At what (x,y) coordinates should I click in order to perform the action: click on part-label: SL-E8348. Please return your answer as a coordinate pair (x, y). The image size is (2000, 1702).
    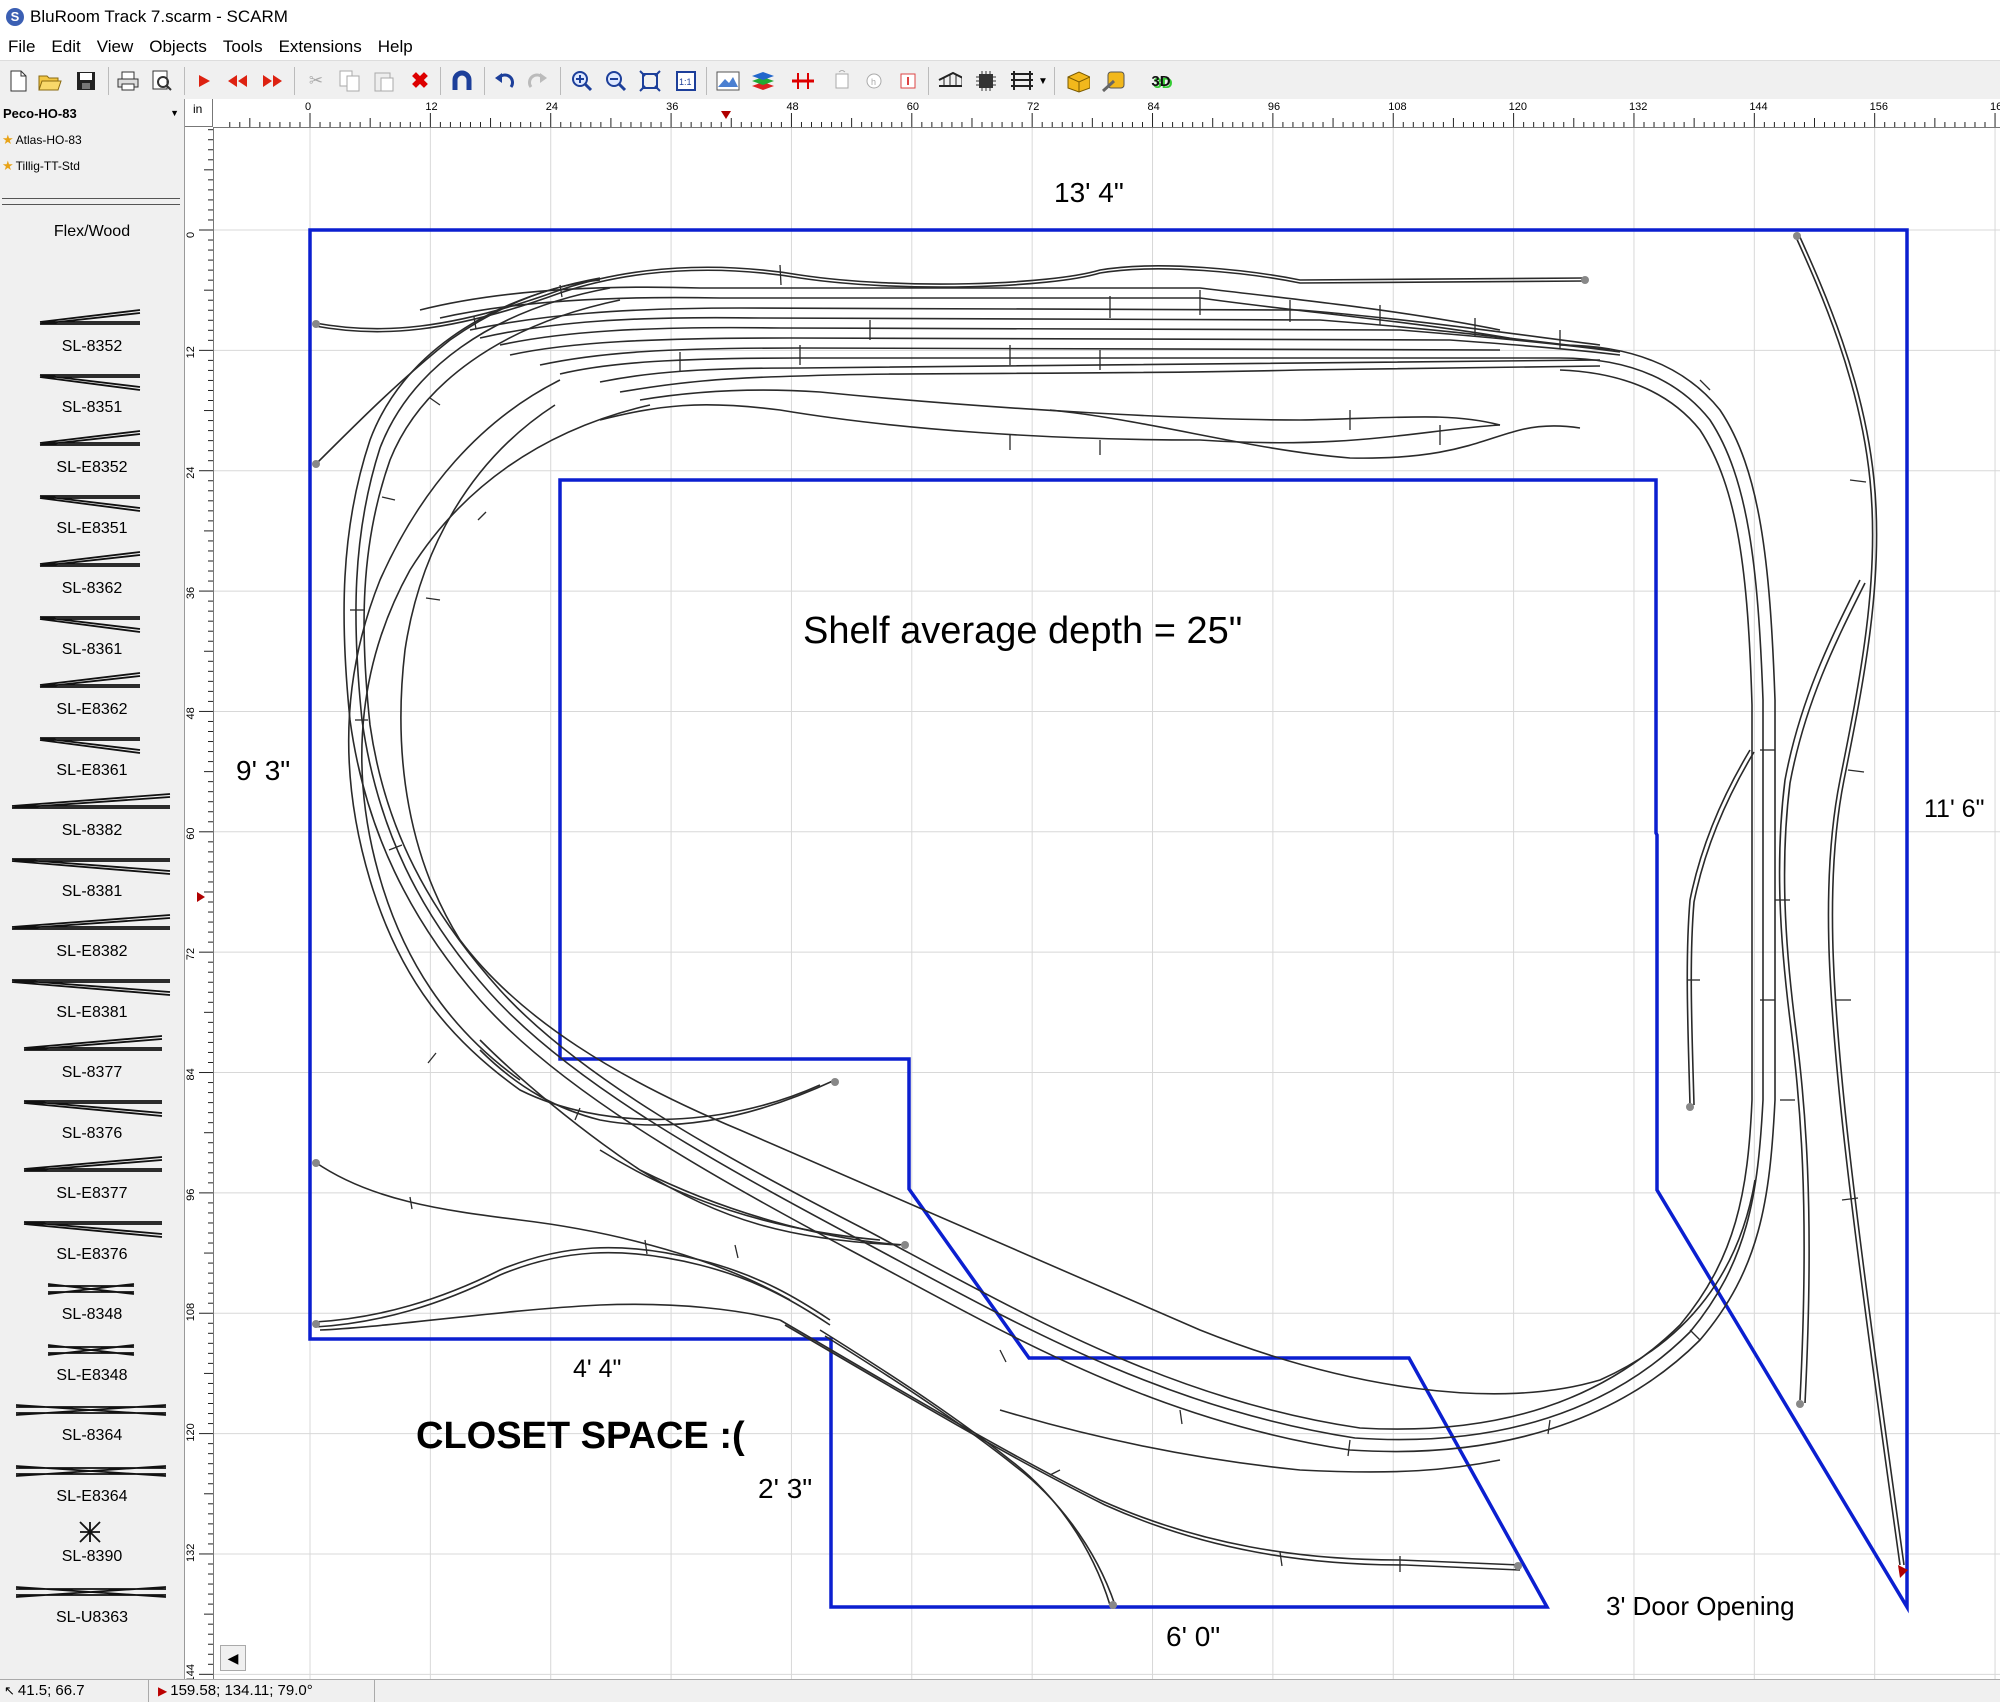
    Looking at the image, I should click on (92, 1375).